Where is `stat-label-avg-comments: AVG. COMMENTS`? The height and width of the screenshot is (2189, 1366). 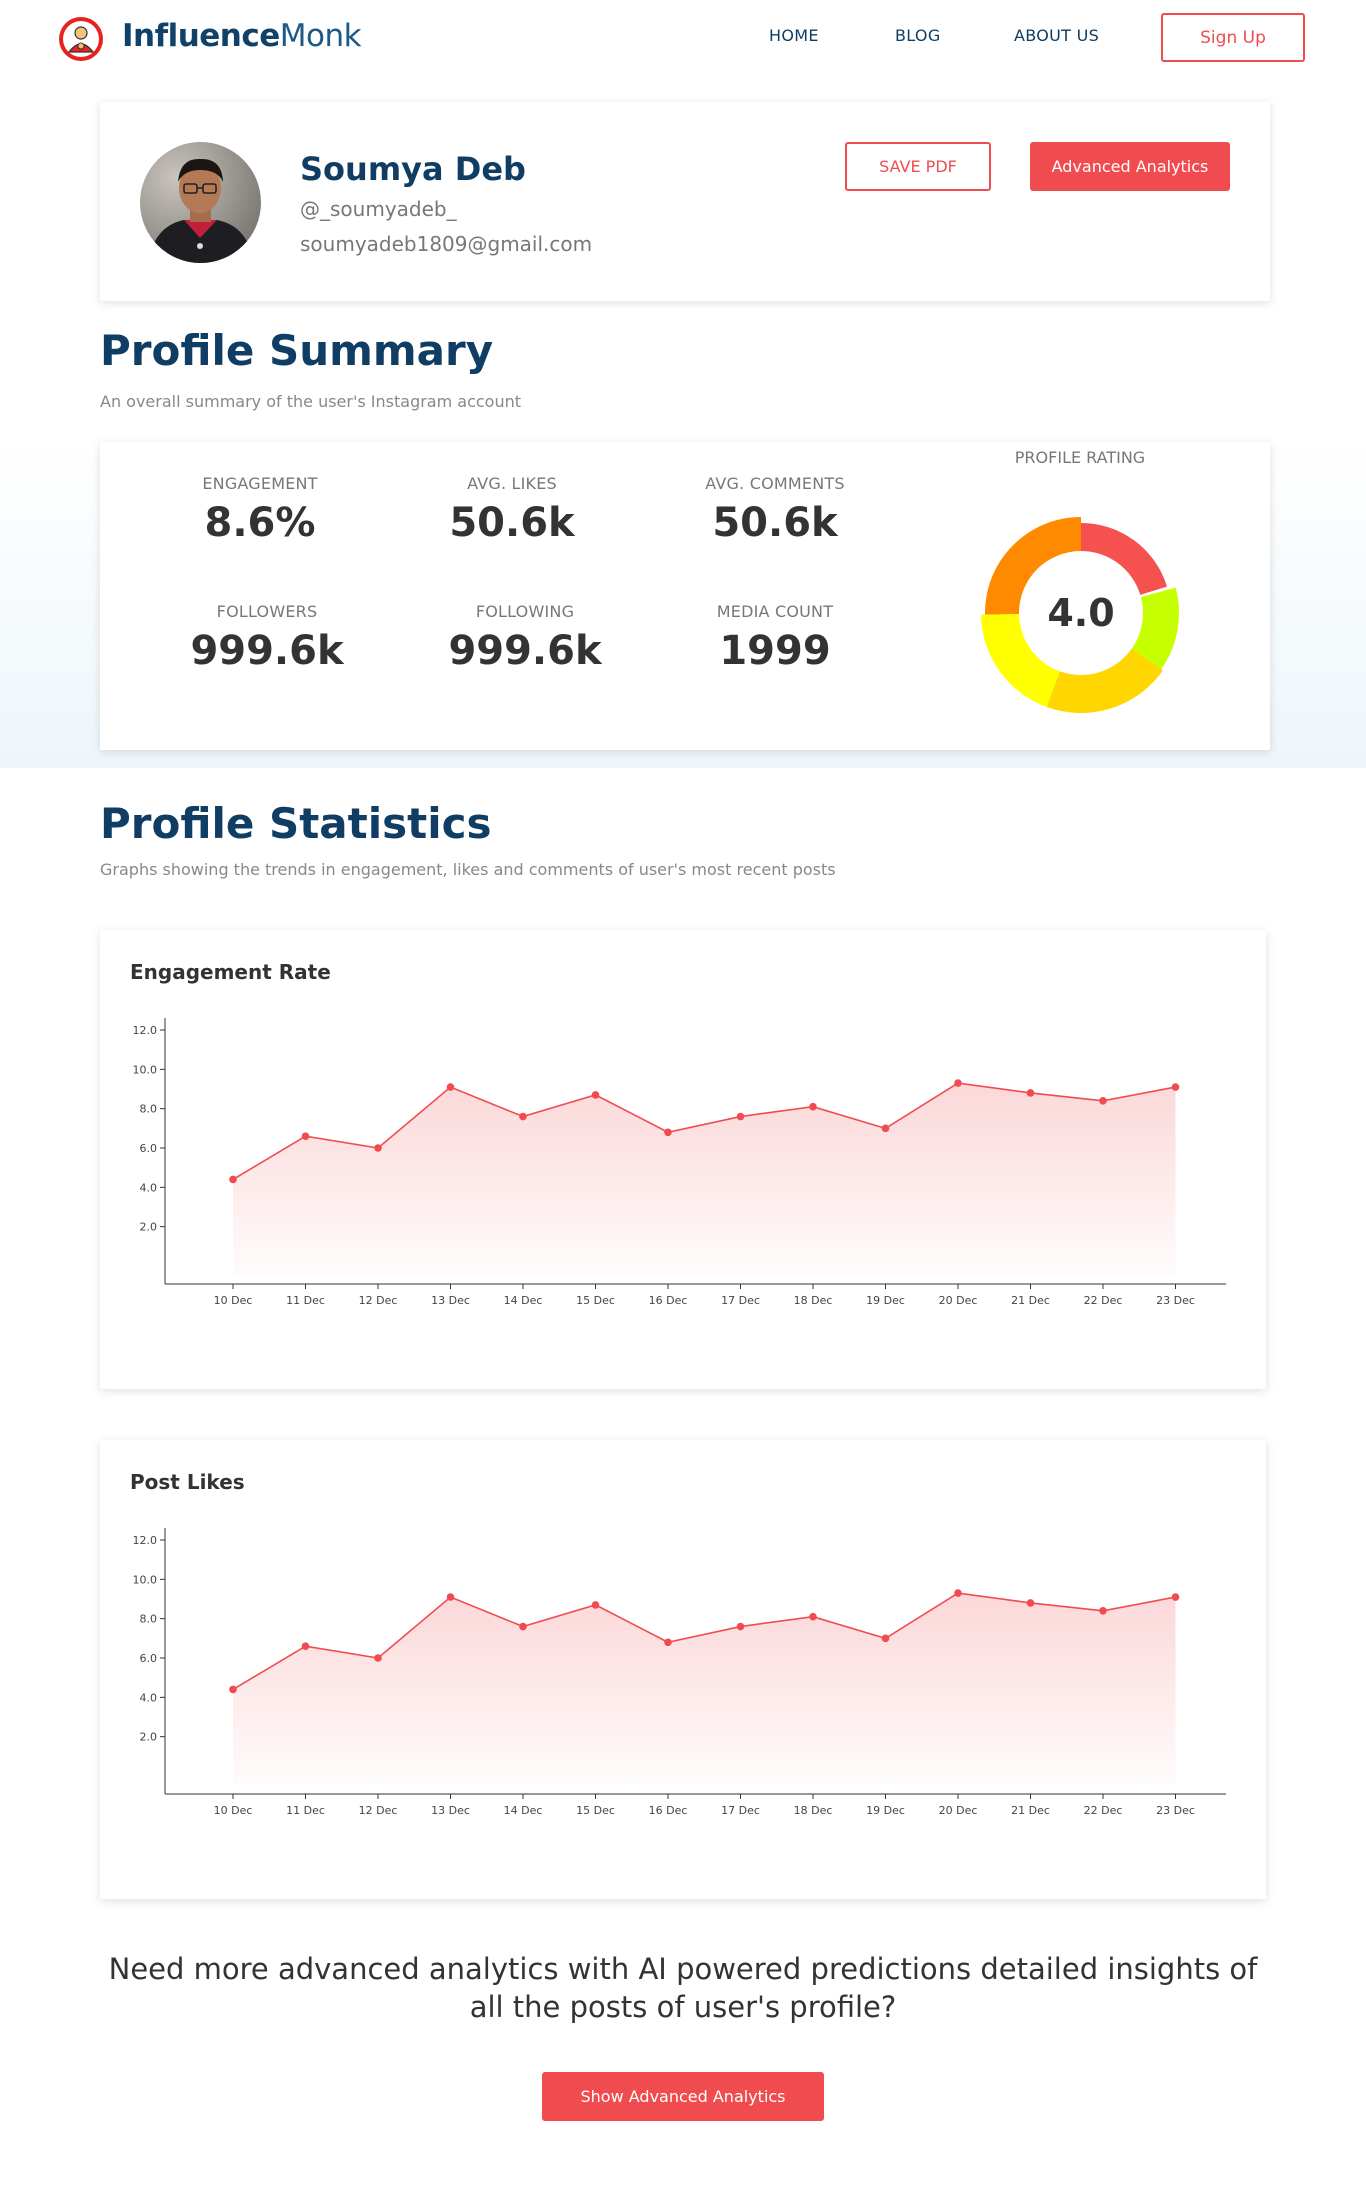 stat-label-avg-comments: AVG. COMMENTS is located at coordinates (775, 483).